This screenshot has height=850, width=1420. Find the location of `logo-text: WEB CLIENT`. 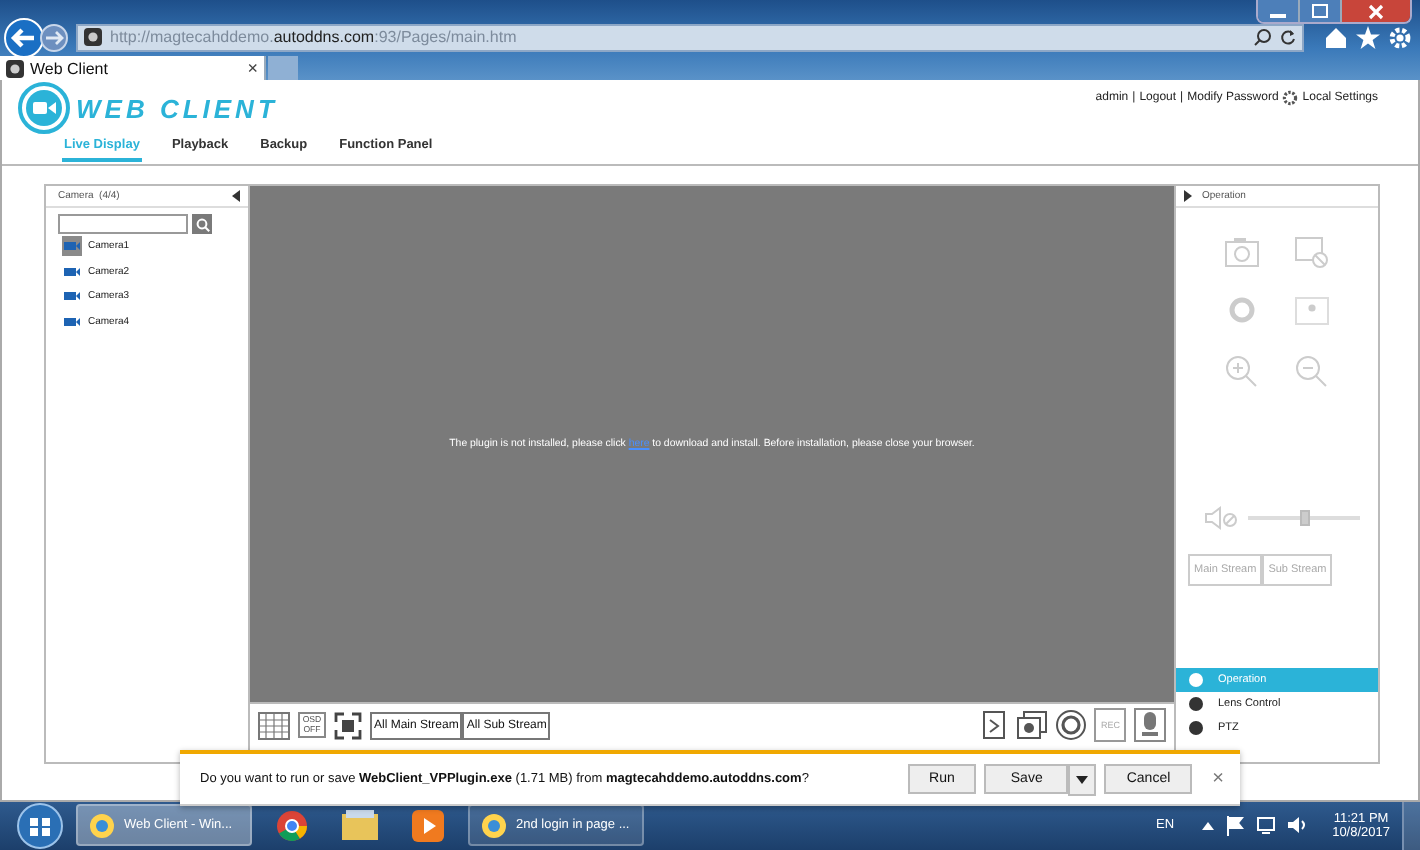

logo-text: WEB CLIENT is located at coordinates (177, 108).